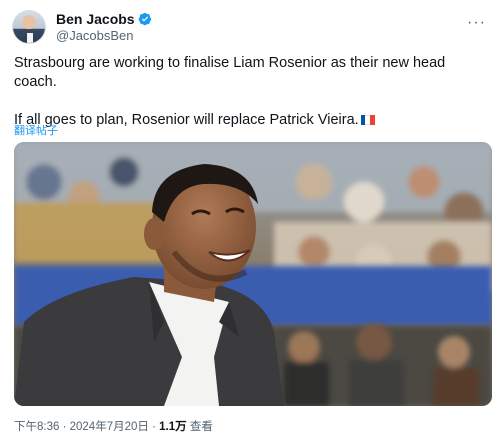 Image resolution: width=500 pixels, height=440 pixels. I want to click on tweet-time: 下午8:36, so click(36, 427).